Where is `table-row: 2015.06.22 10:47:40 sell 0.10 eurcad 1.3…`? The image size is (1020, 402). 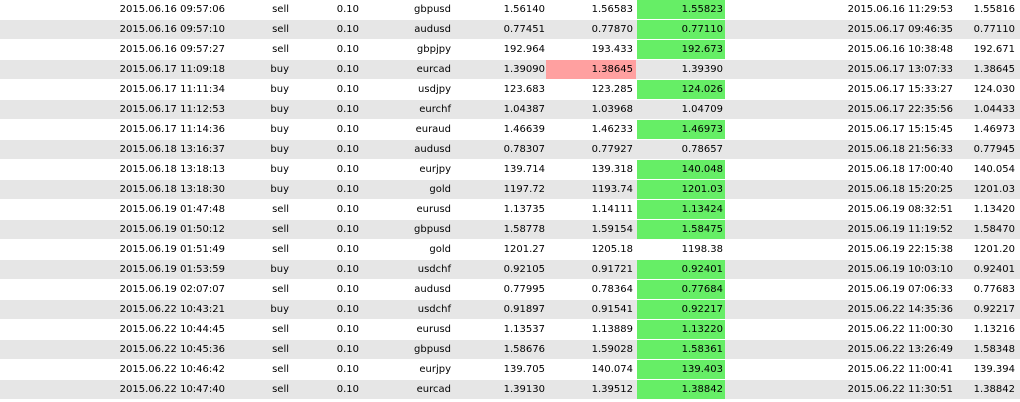
table-row: 2015.06.22 10:47:40 sell 0.10 eurcad 1.3… is located at coordinates (510, 390).